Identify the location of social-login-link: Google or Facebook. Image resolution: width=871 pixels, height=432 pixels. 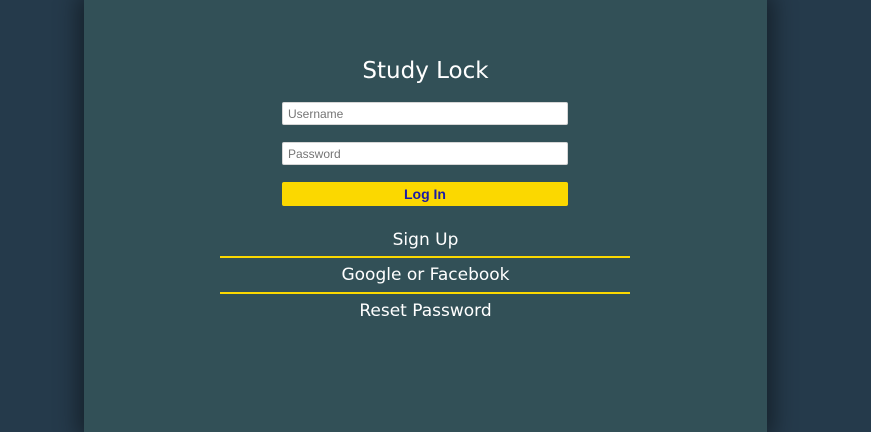
(425, 275).